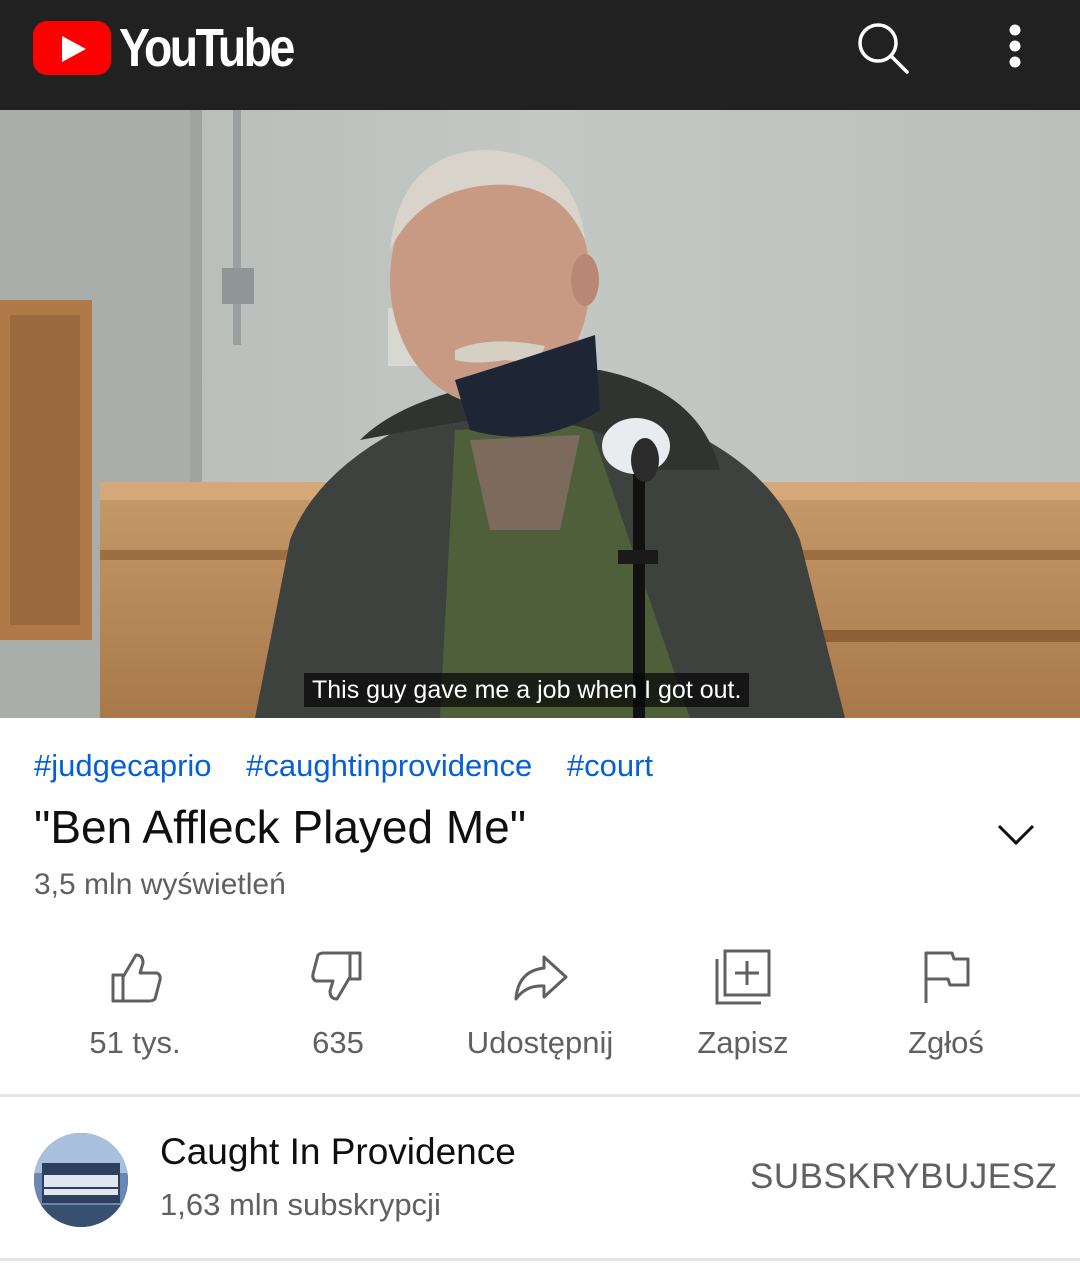  Describe the element at coordinates (336, 976) in the screenshot. I see `thumb-down-icon` at that location.